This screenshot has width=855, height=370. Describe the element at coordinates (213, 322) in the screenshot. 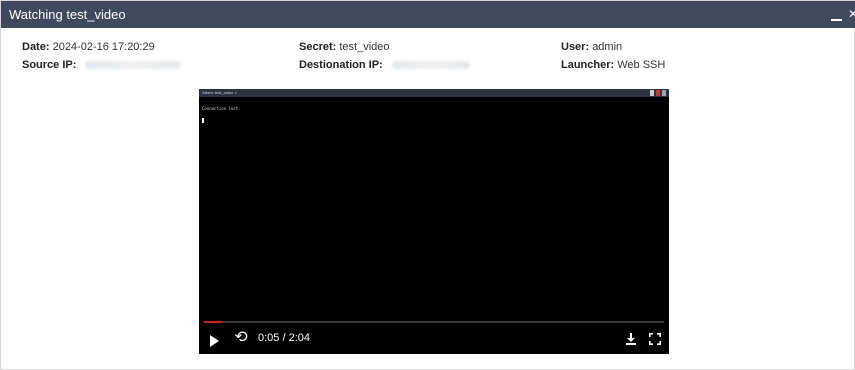

I see `progress-bar-fill` at that location.